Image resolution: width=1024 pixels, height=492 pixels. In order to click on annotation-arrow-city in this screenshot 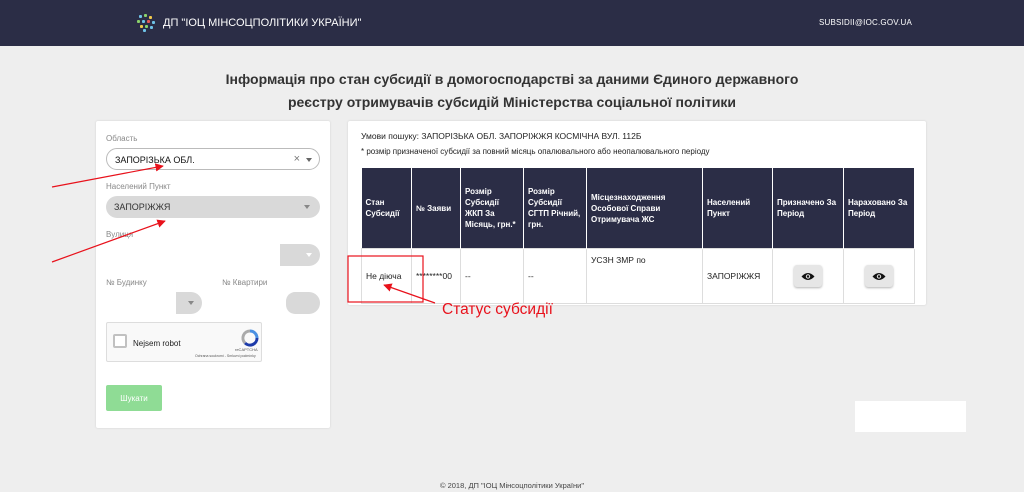, I will do `click(108, 241)`.